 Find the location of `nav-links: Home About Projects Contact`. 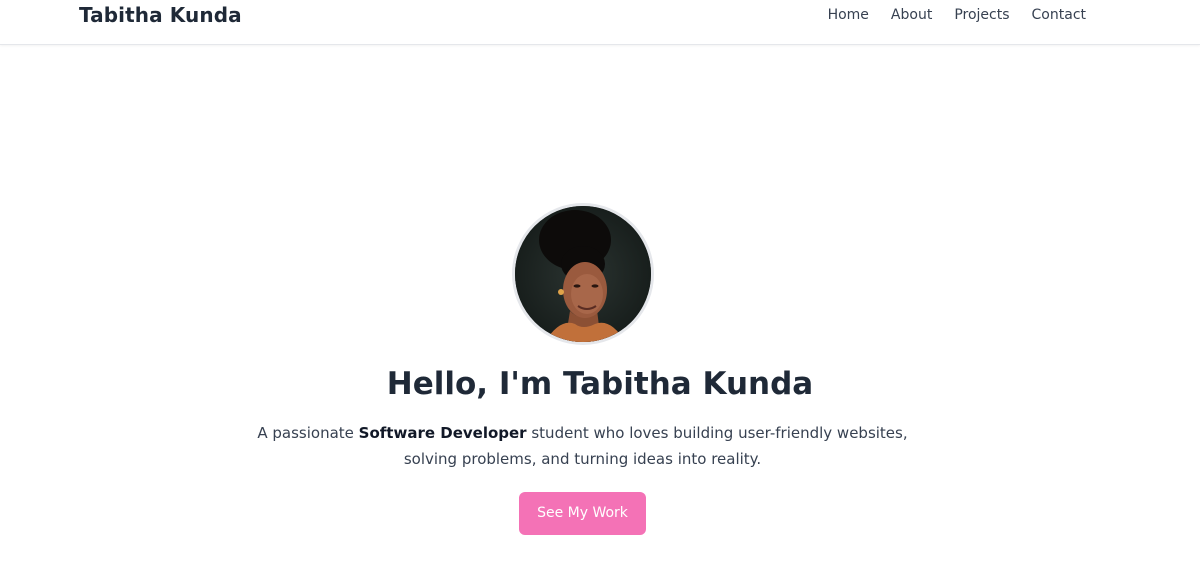

nav-links: Home About Projects Contact is located at coordinates (957, 15).